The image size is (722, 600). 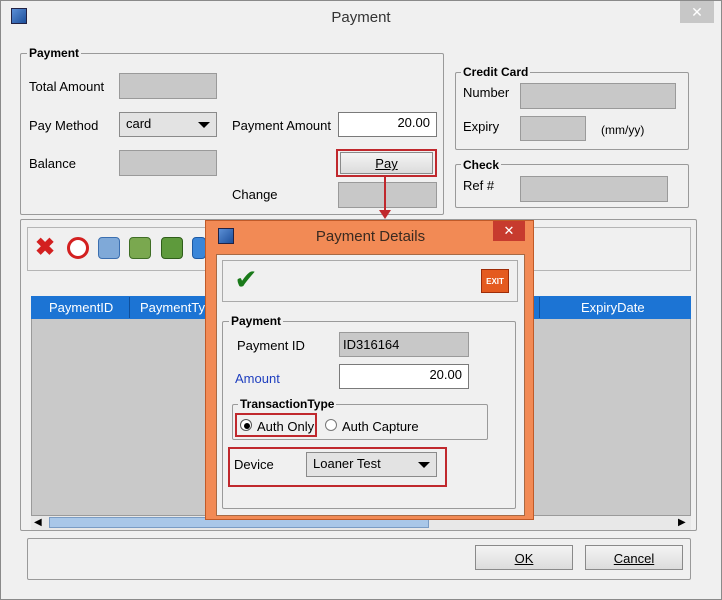 What do you see at coordinates (553, 128) in the screenshot?
I see `expiry-field` at bounding box center [553, 128].